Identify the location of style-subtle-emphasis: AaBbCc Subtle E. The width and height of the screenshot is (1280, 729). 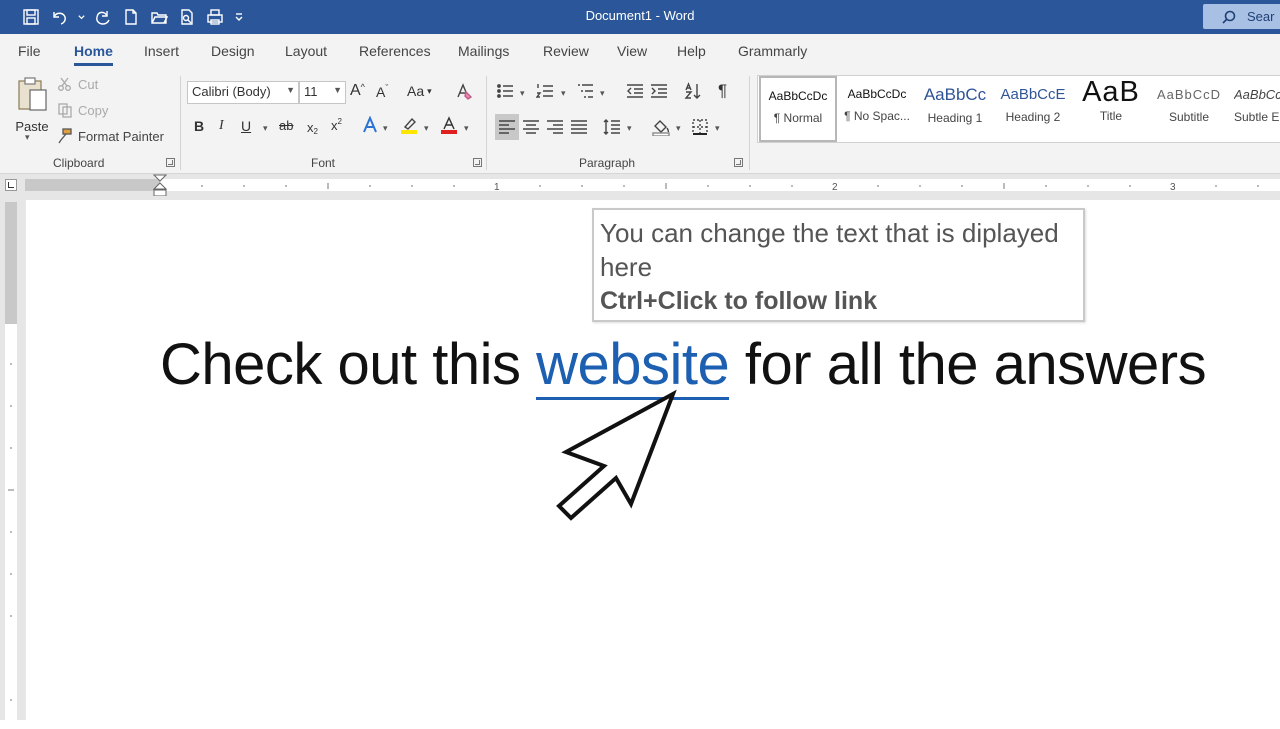
(1254, 109).